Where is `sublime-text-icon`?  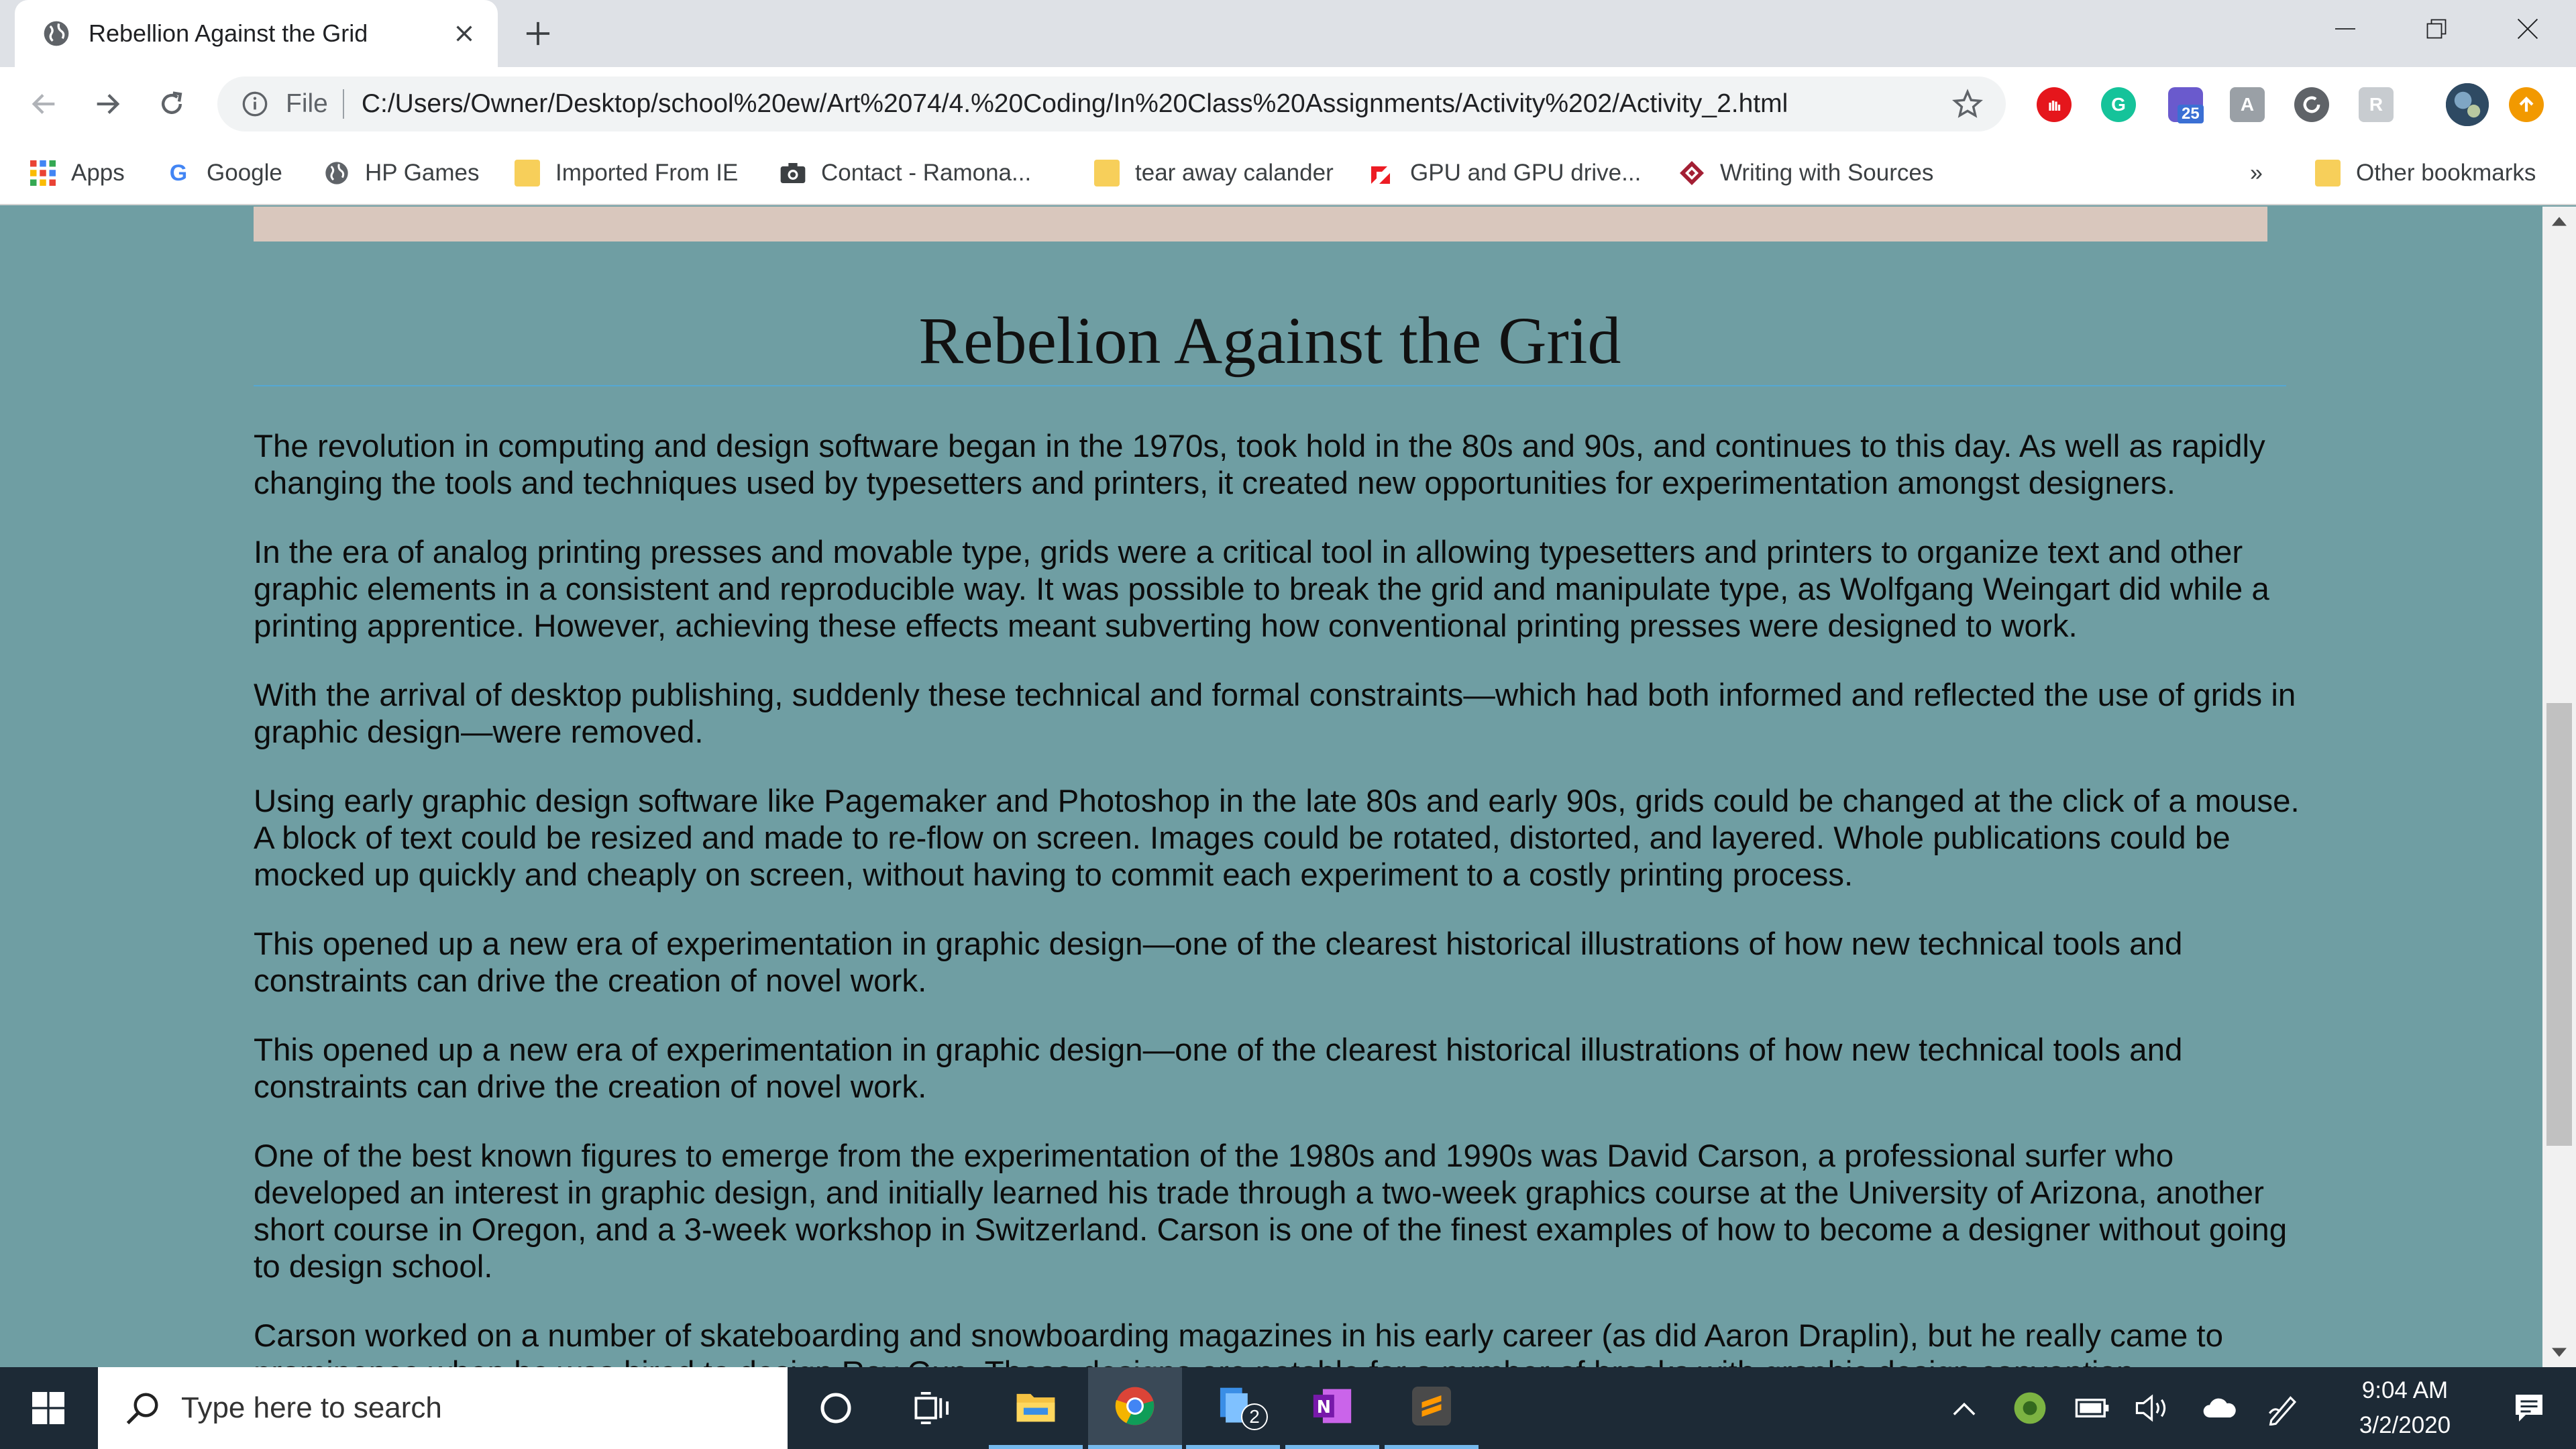
sublime-text-icon is located at coordinates (1432, 1408).